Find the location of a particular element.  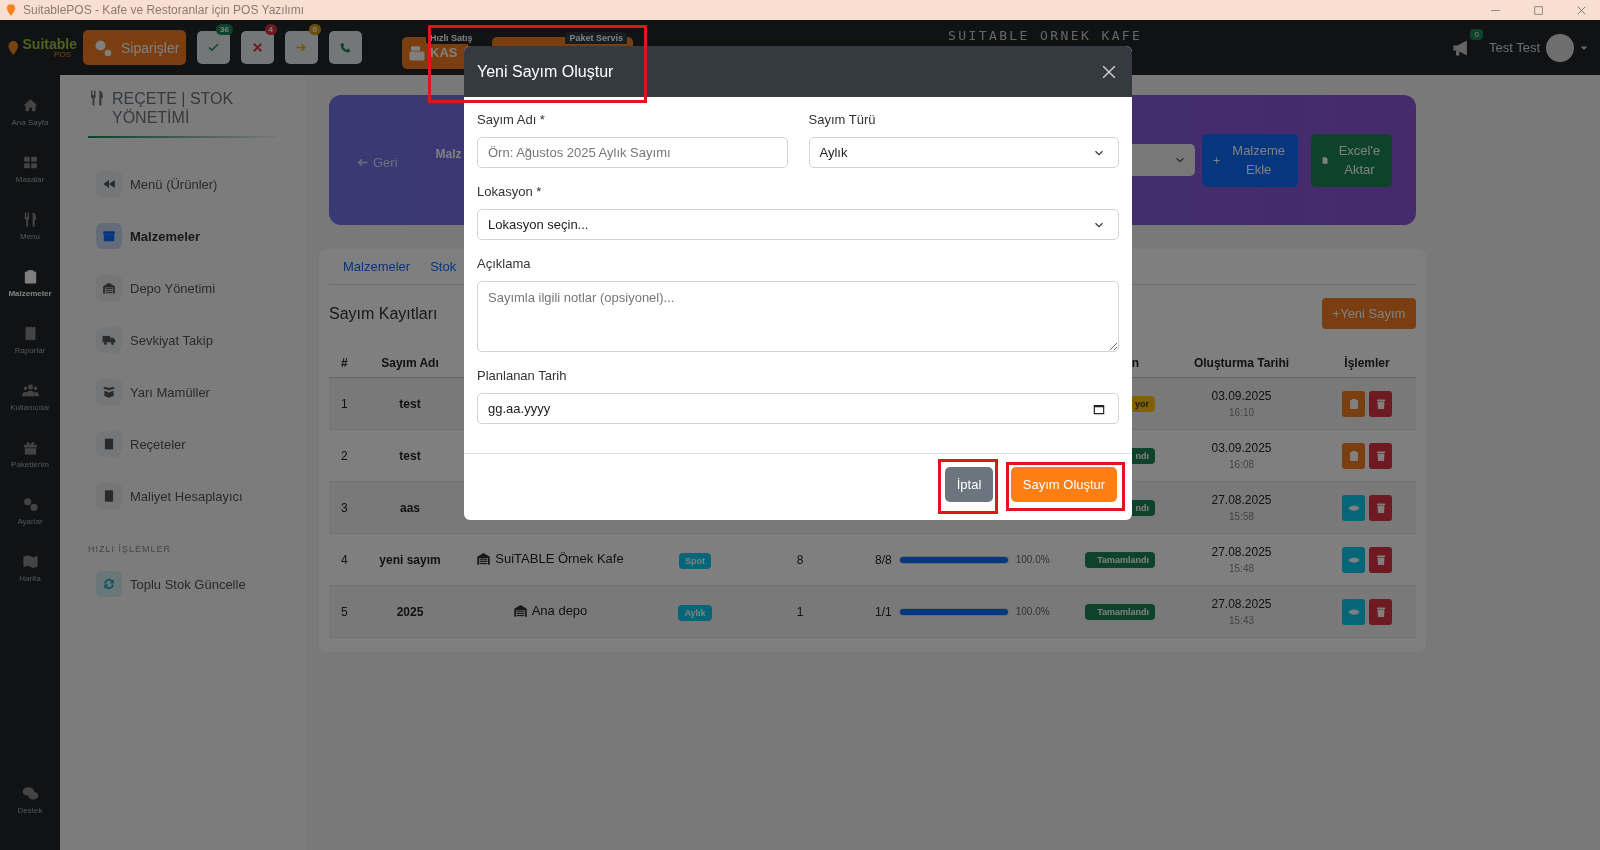

create-button: Sayım Oluştur is located at coordinates (1064, 484).